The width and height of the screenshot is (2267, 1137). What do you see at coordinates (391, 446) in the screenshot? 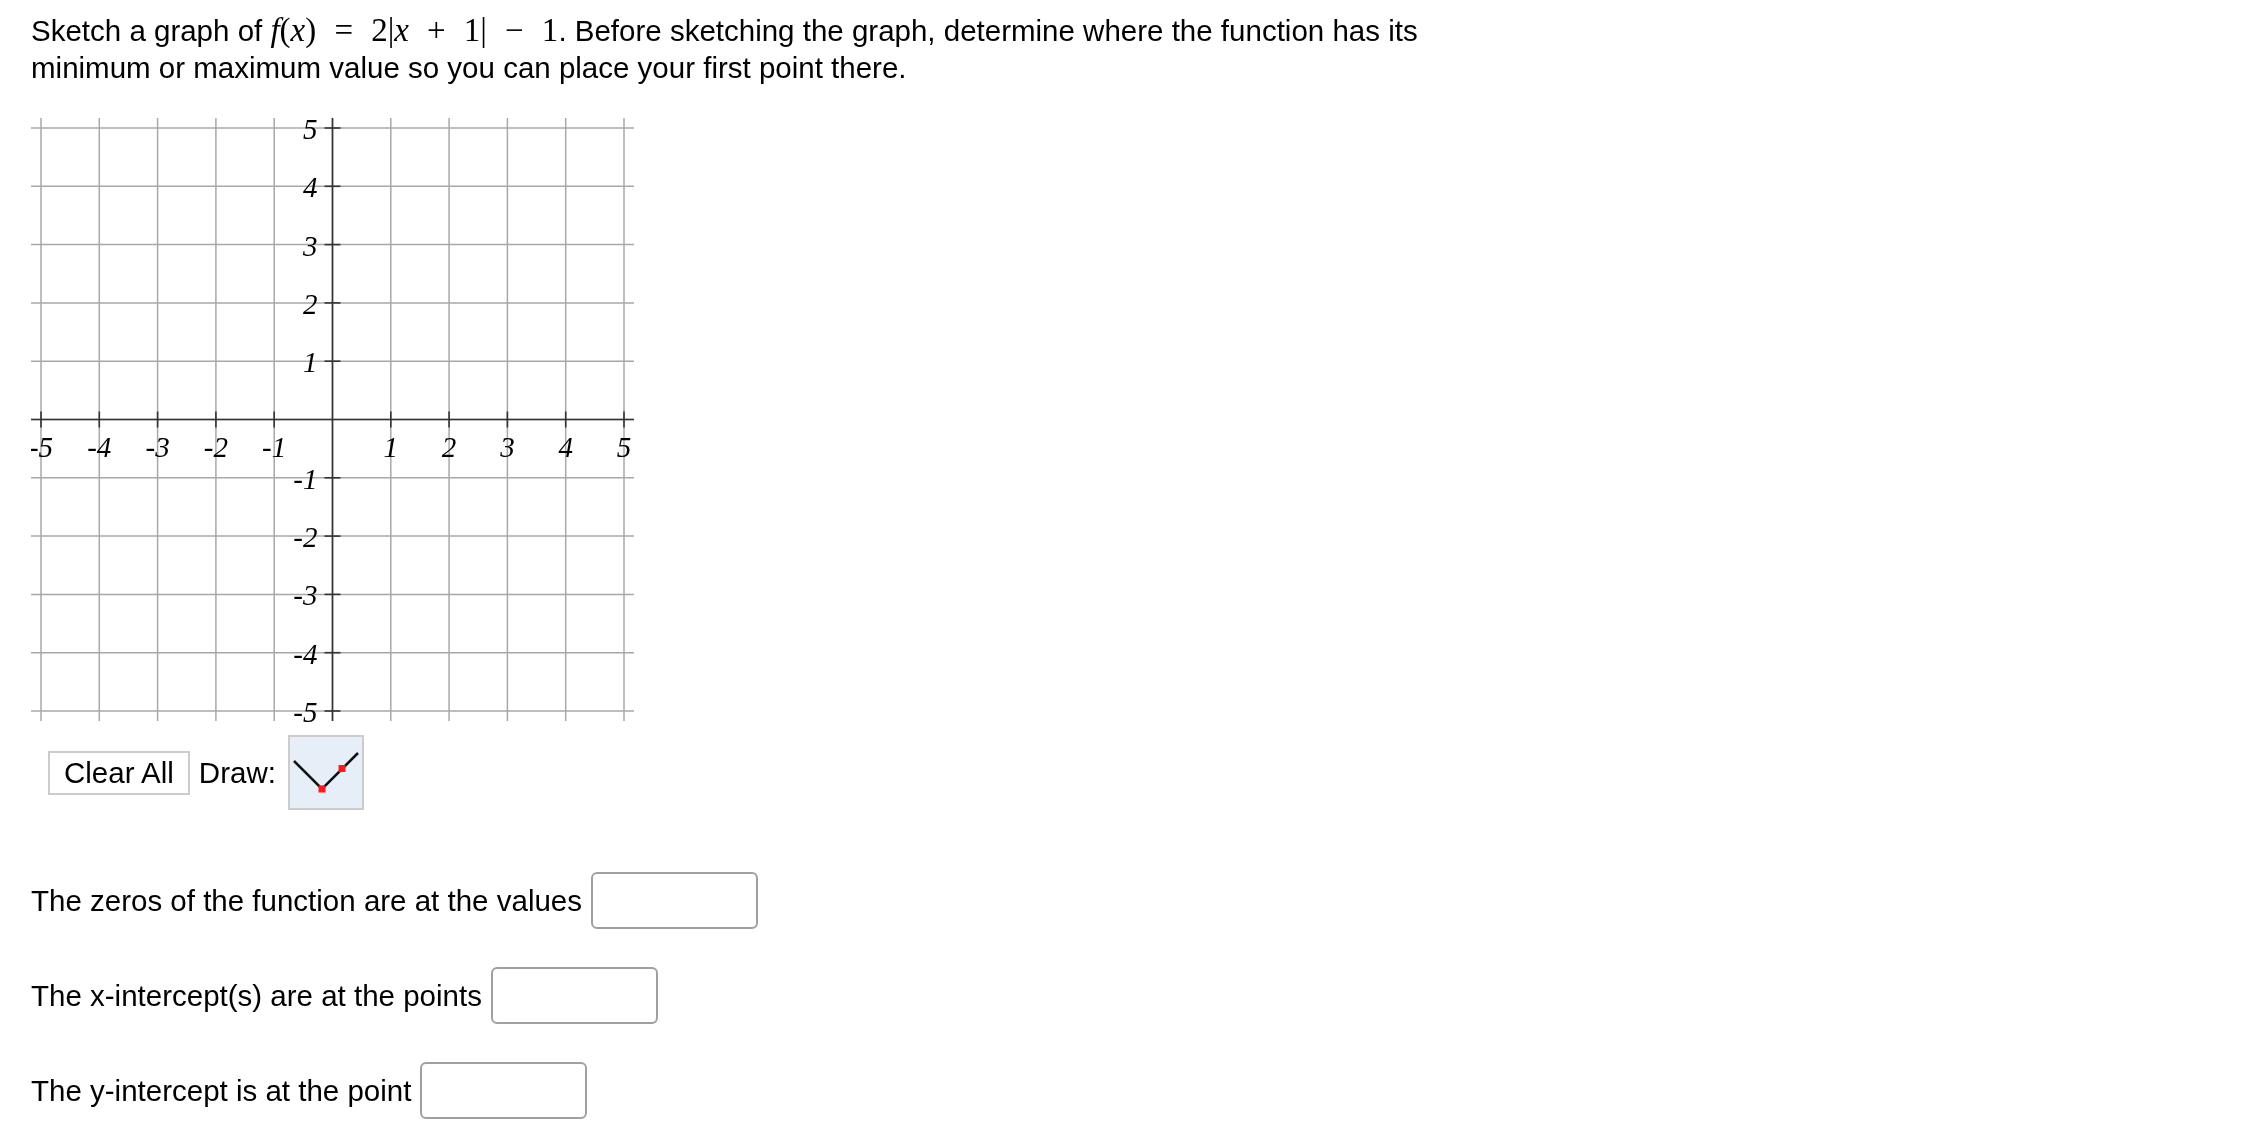
I see `x-tick-label: 1` at bounding box center [391, 446].